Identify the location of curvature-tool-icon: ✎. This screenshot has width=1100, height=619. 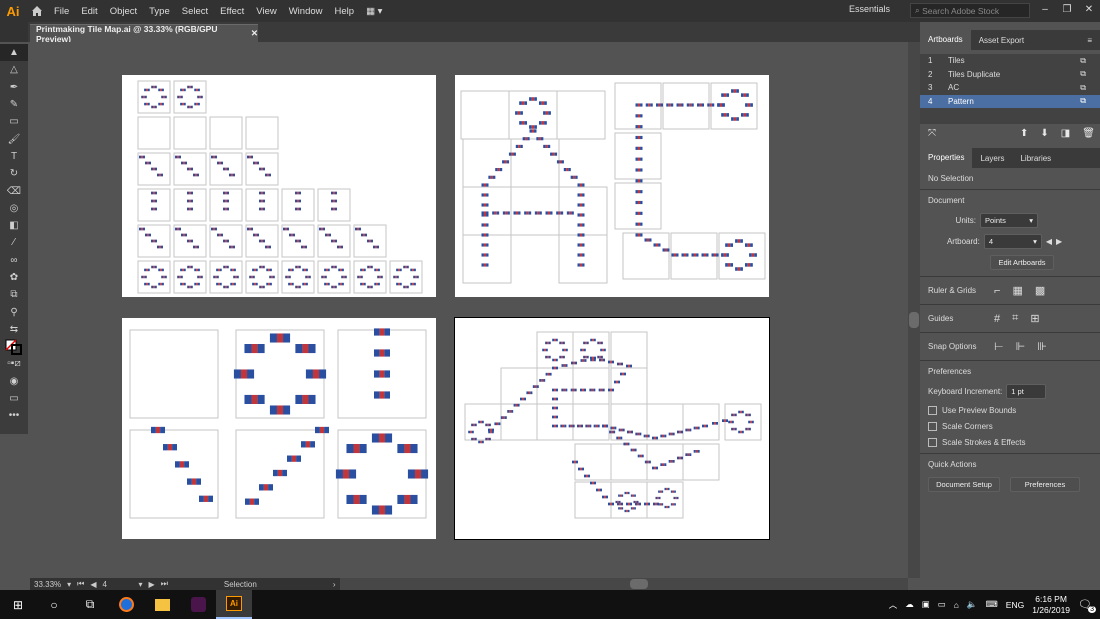
(14, 104).